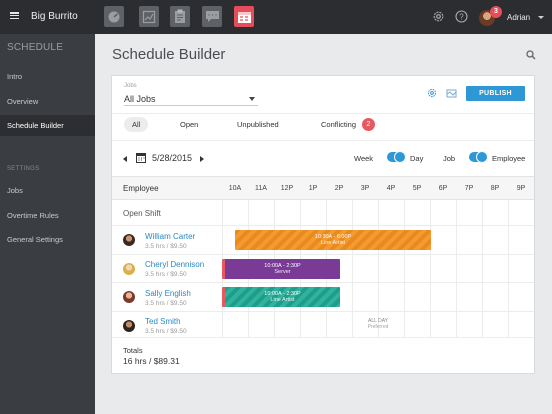 Image resolution: width=552 pixels, height=414 pixels. What do you see at coordinates (133, 350) in the screenshot?
I see `totals-label: Totals` at bounding box center [133, 350].